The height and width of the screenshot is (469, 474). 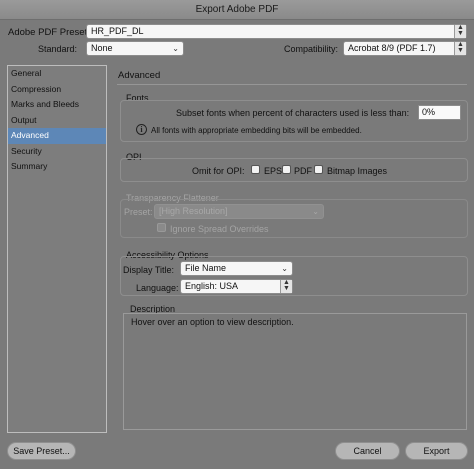 What do you see at coordinates (318, 169) in the screenshot?
I see `bitmap-images-checkbox` at bounding box center [318, 169].